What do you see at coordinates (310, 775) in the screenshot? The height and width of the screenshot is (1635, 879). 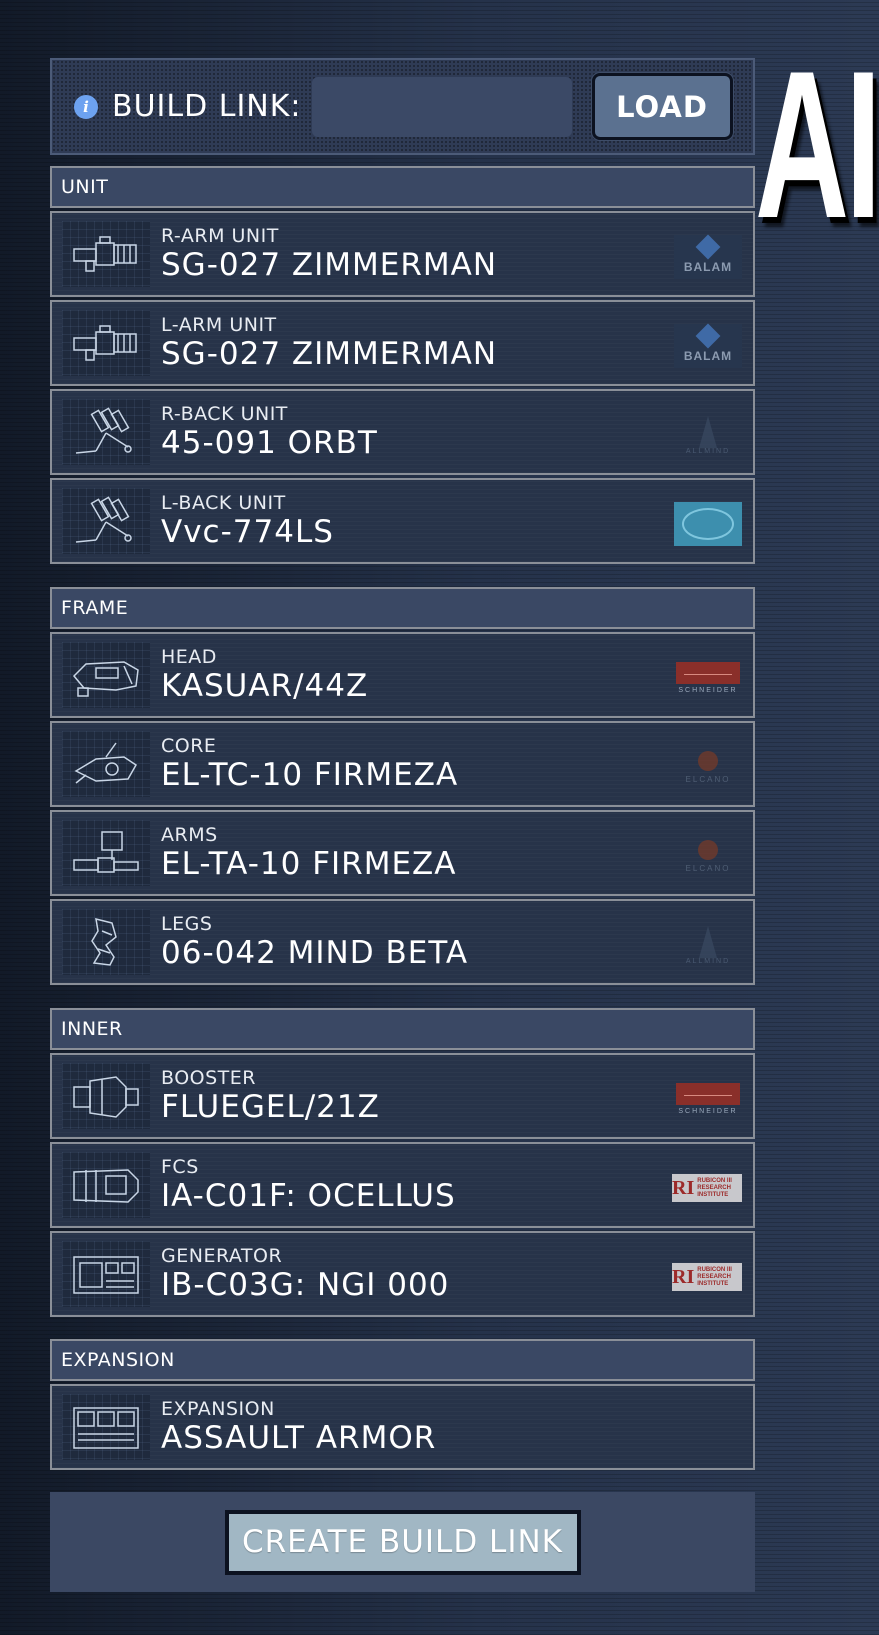 I see `part-name: EL-TC-10 FIRMEZA` at bounding box center [310, 775].